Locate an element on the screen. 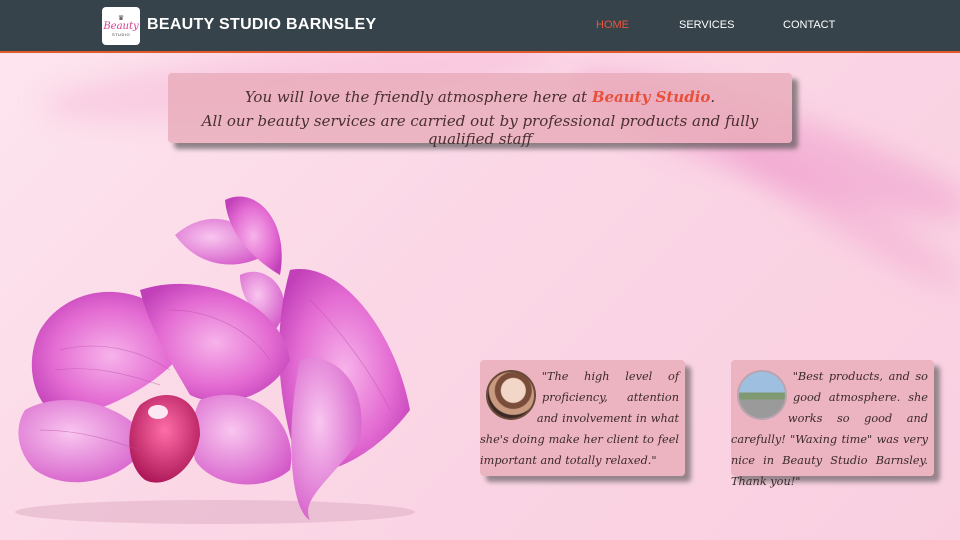 Image resolution: width=960 pixels, height=540 pixels. logo-script-text: Beauty is located at coordinates (121, 26).